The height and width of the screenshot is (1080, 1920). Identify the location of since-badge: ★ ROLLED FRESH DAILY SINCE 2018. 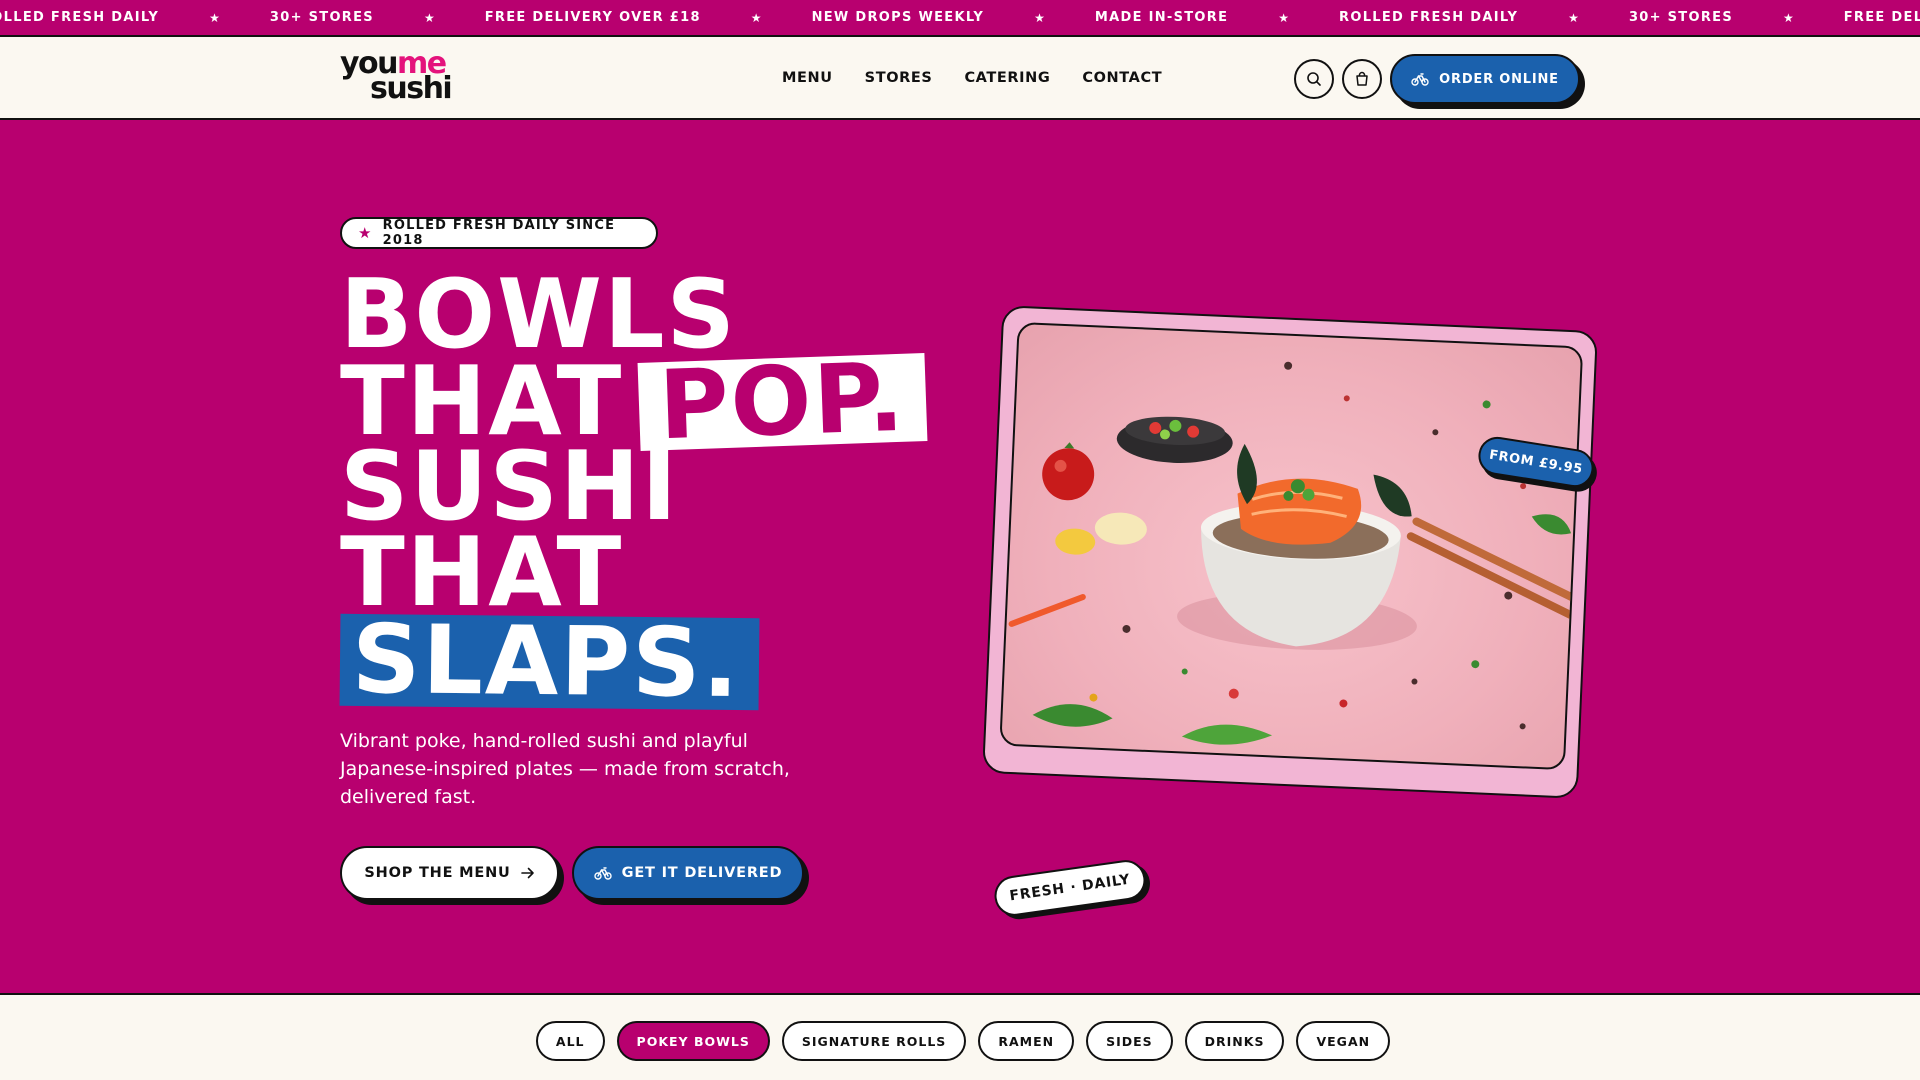
(499, 233).